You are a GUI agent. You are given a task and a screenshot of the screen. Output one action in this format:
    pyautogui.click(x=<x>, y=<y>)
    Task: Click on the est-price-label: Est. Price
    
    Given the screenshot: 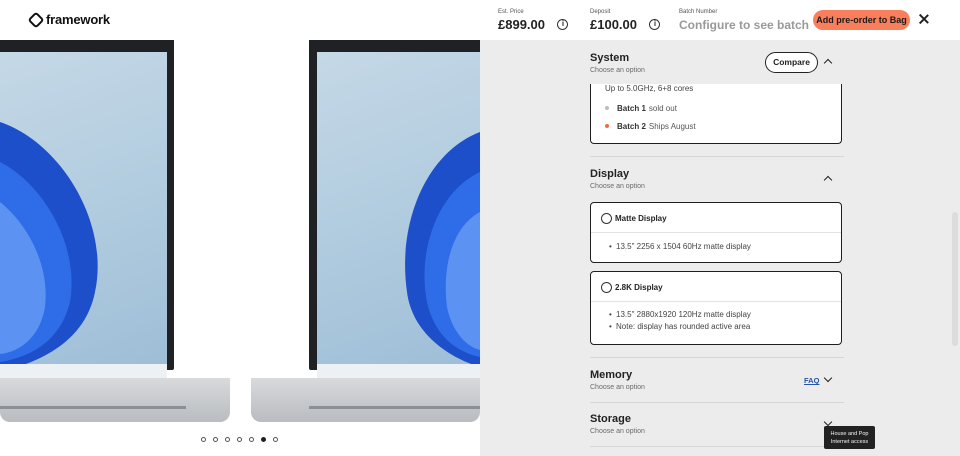 What is the action you would take?
    pyautogui.click(x=511, y=12)
    